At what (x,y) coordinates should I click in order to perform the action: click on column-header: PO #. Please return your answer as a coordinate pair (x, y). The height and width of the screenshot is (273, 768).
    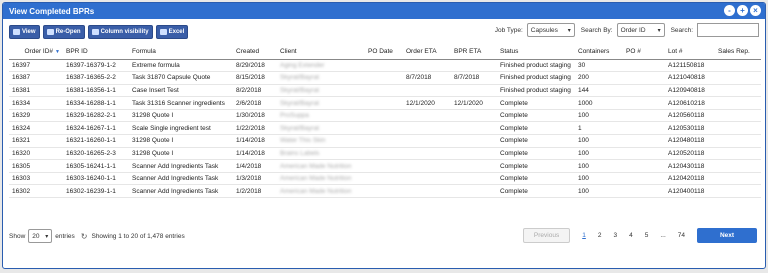
    Looking at the image, I should click on (644, 52).